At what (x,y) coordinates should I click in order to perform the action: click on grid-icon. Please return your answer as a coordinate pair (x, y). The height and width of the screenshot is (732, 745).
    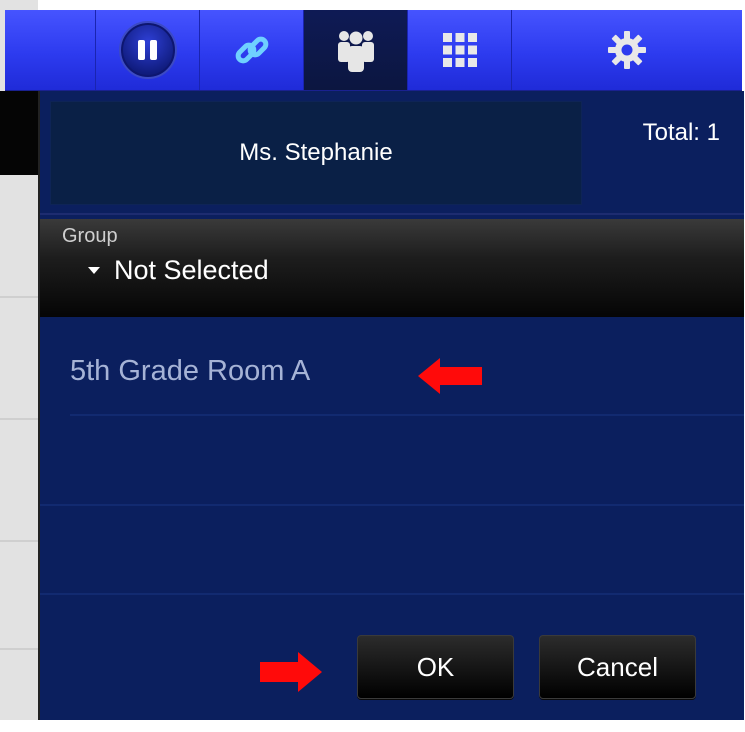
    Looking at the image, I should click on (459, 50).